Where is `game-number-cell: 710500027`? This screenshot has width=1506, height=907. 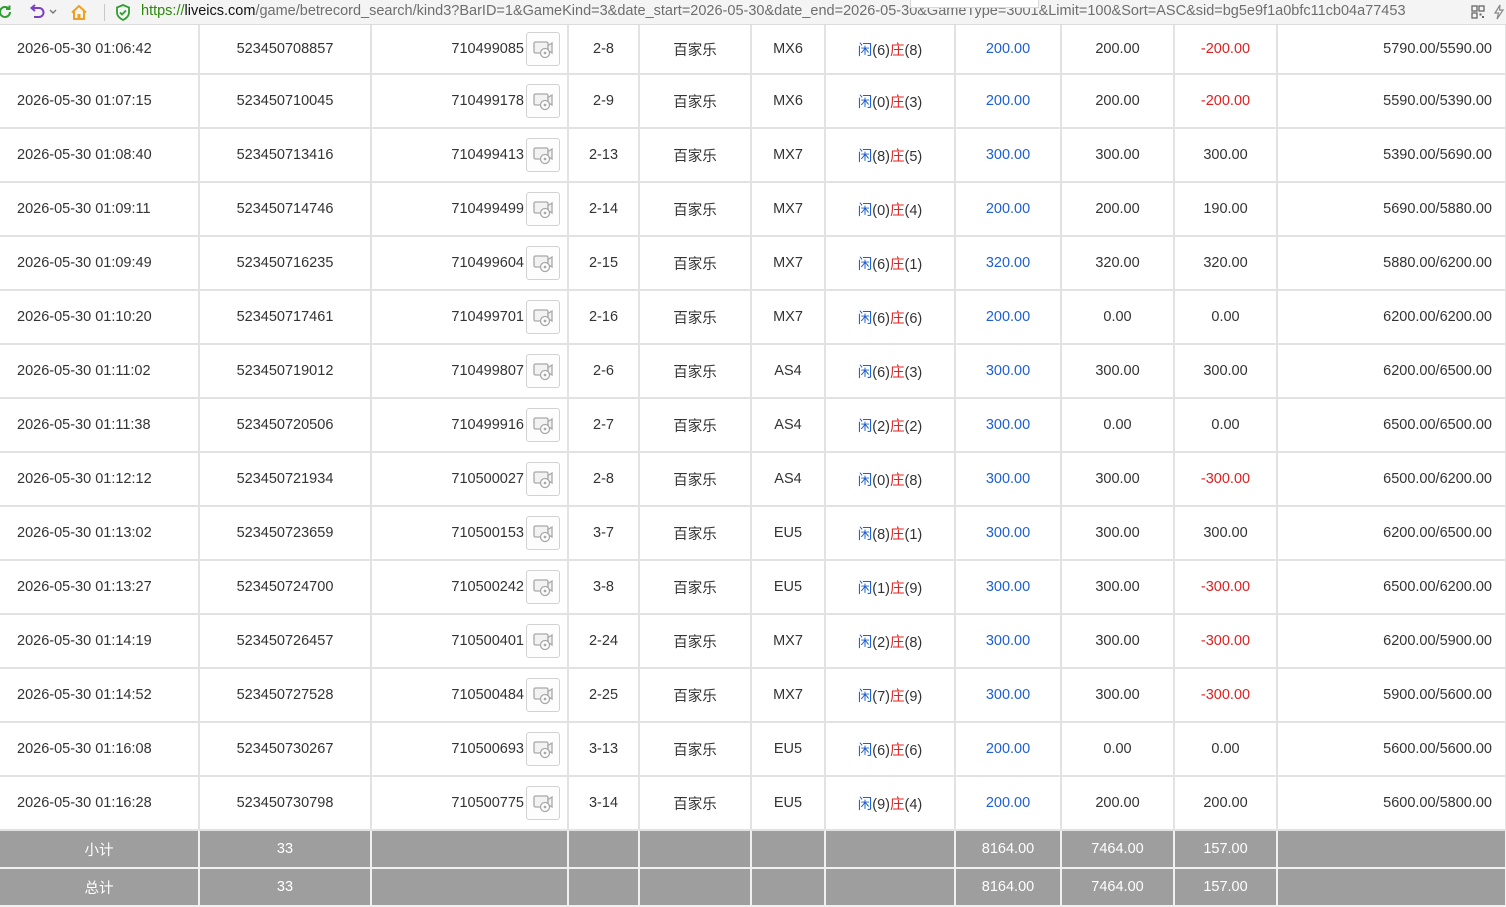 game-number-cell: 710500027 is located at coordinates (470, 479).